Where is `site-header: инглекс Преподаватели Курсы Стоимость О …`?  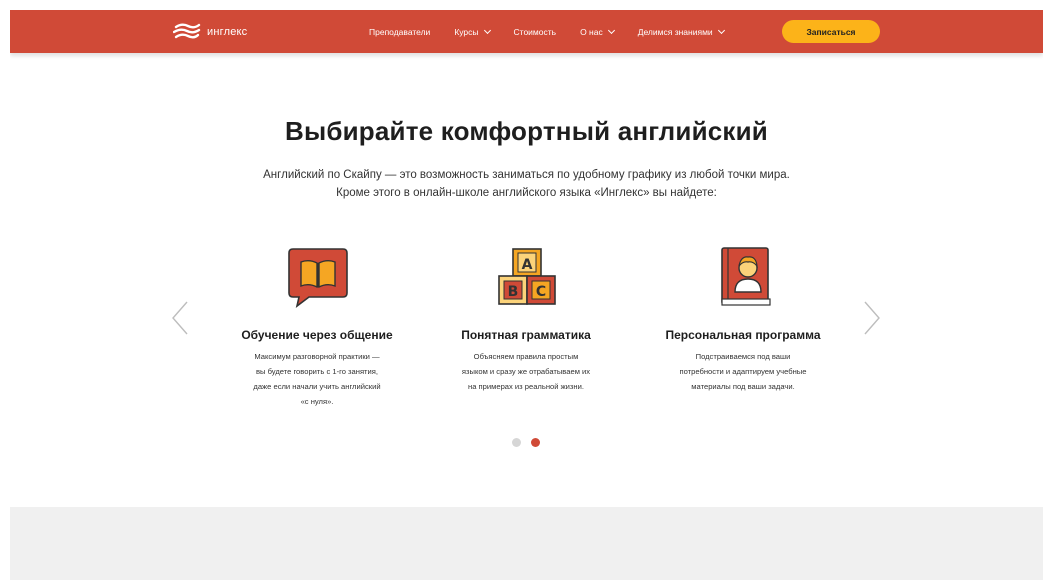 site-header: инглекс Преподаватели Курсы Стоимость О … is located at coordinates (526, 31).